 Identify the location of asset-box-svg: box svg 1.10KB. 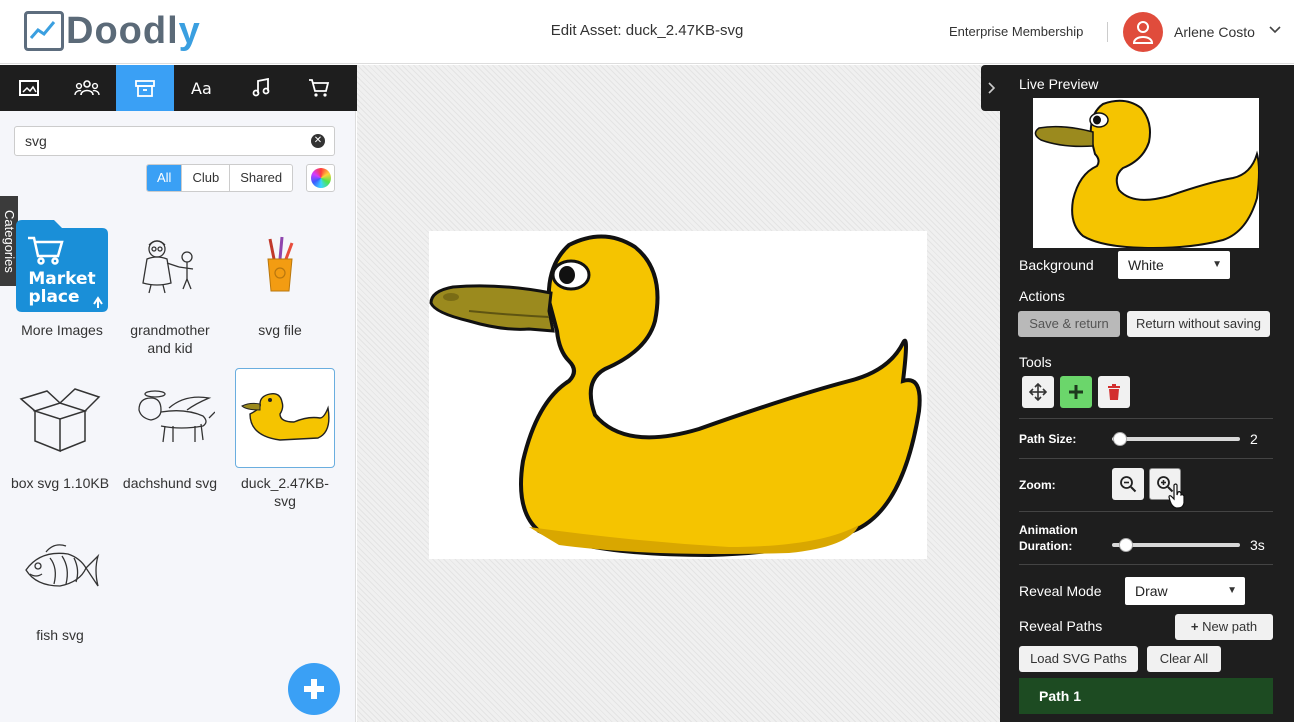
(60, 430).